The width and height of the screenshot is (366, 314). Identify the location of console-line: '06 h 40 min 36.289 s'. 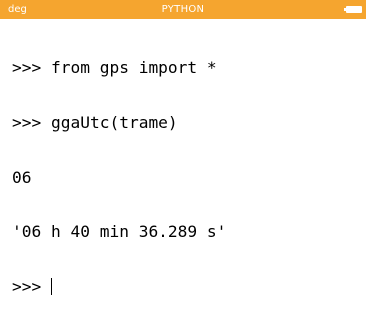
(119, 232).